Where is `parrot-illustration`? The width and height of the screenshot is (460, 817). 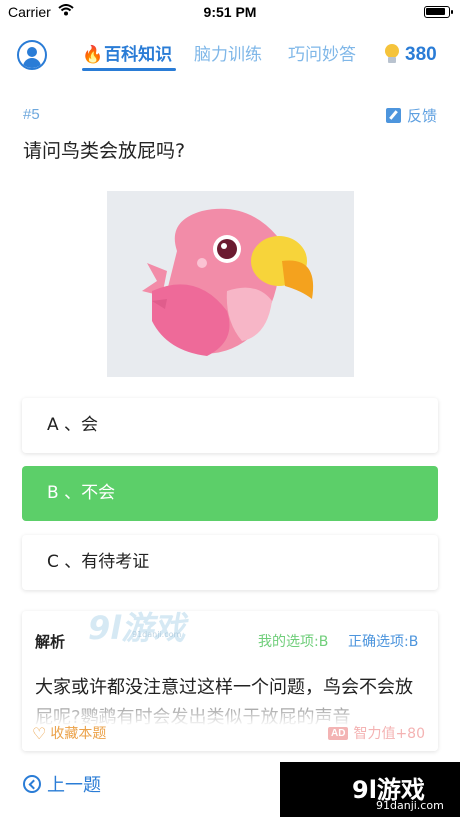
parrot-illustration is located at coordinates (228, 282).